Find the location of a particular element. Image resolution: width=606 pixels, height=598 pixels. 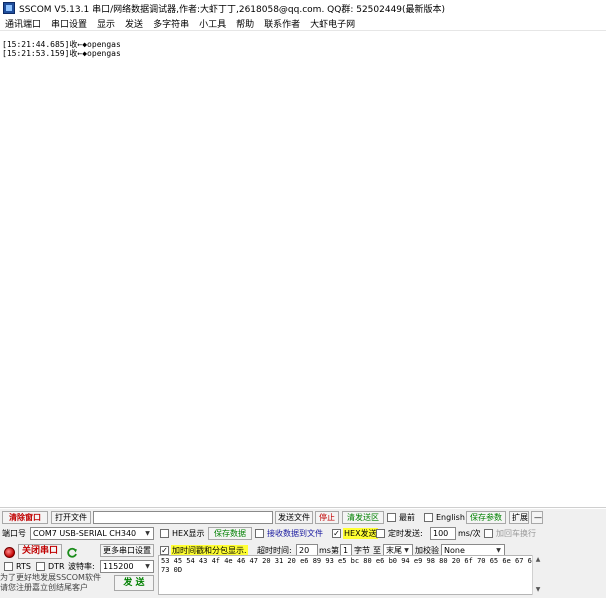

send-scrollbar: ▲ ▼ is located at coordinates (537, 575).